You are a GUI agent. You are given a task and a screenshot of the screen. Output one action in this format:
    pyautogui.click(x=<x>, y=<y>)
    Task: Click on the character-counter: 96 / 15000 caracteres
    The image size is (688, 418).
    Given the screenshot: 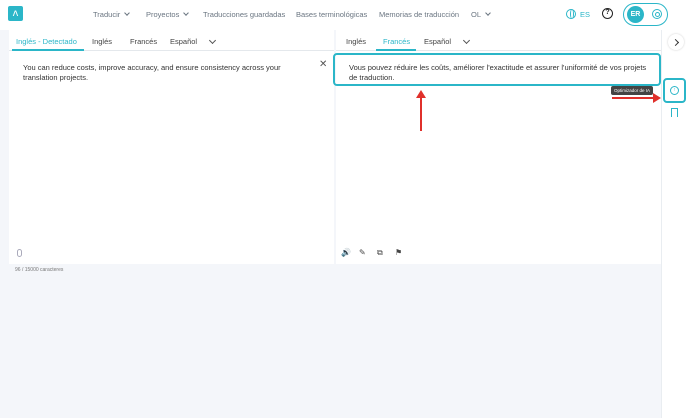 What is the action you would take?
    pyautogui.click(x=39, y=270)
    